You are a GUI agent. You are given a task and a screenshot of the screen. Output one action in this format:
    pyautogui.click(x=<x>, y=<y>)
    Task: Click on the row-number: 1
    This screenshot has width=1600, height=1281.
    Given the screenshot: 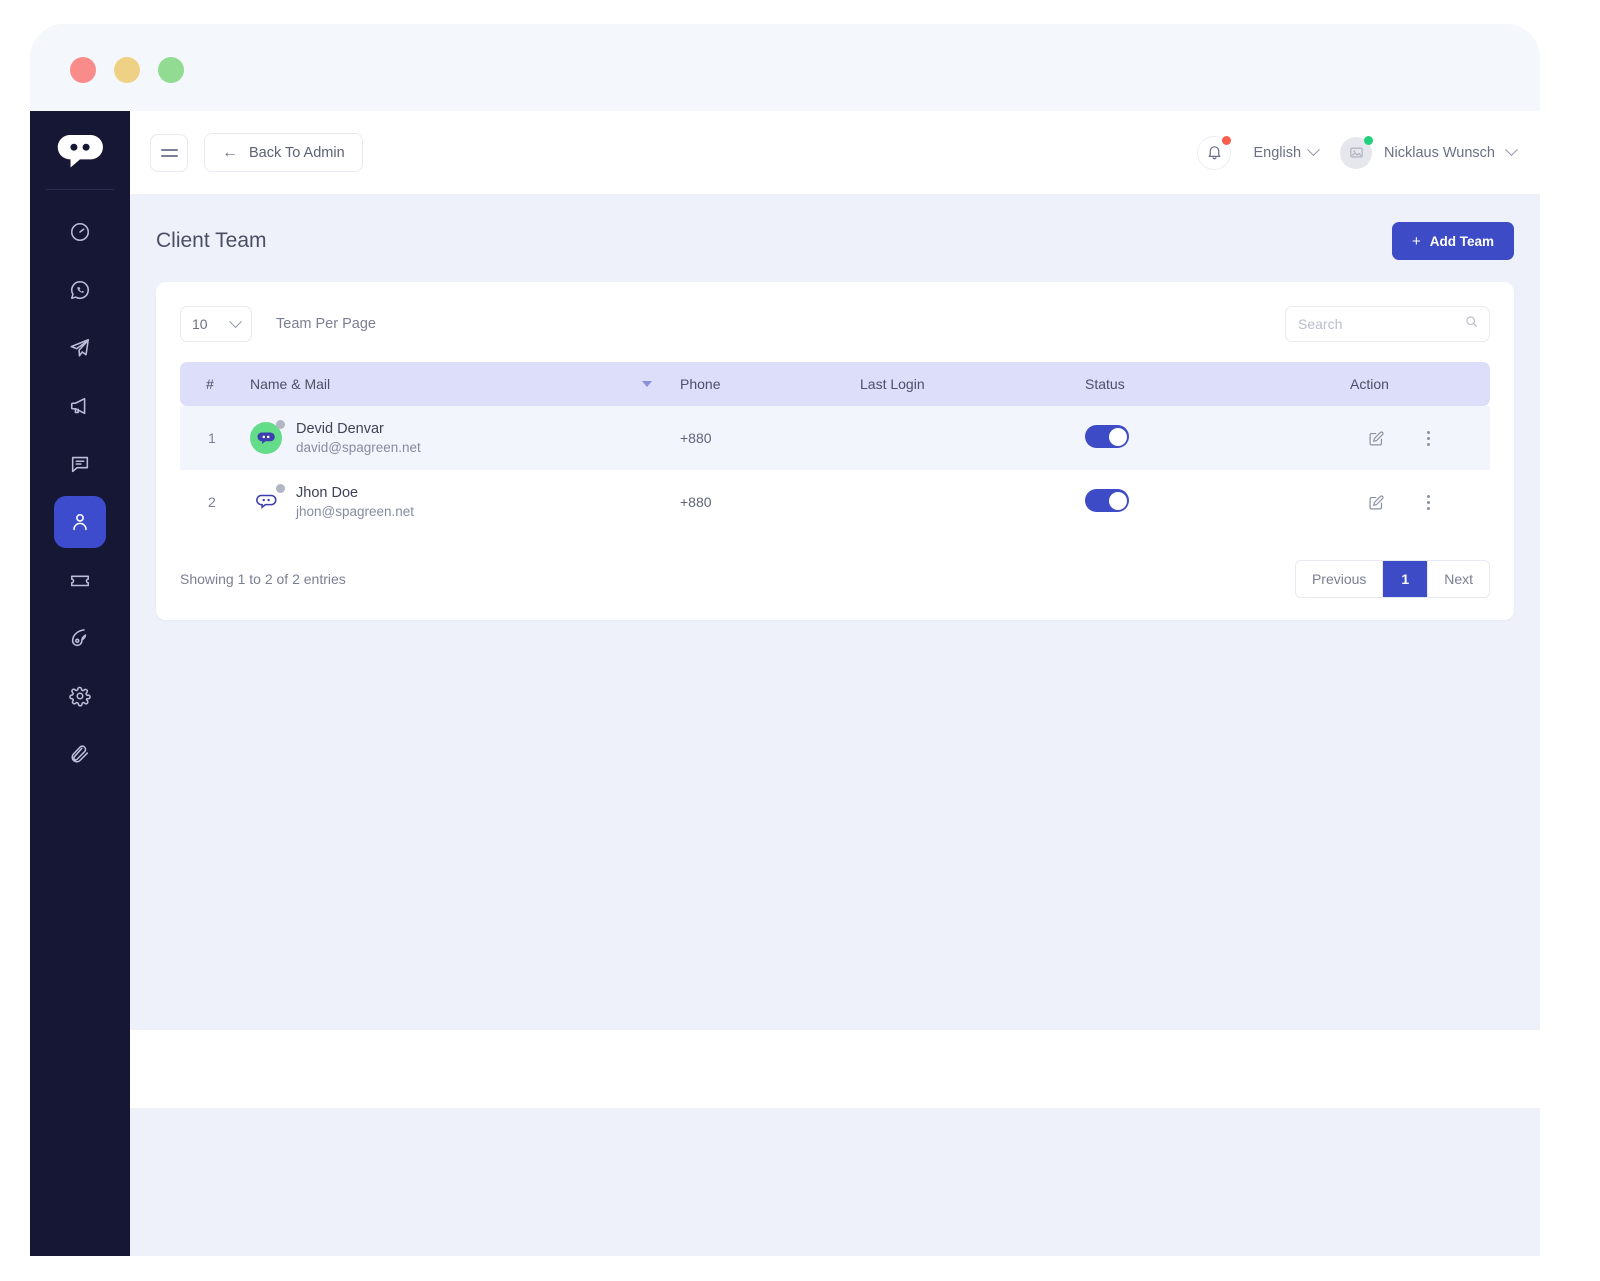 What is the action you would take?
    pyautogui.click(x=212, y=438)
    